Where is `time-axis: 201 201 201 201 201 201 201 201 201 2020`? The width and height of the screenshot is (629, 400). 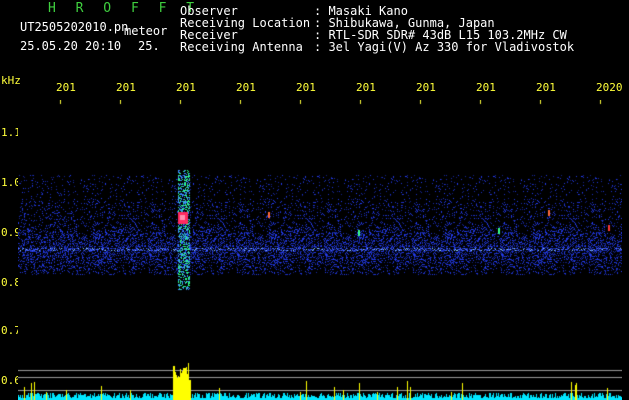 time-axis: 201 201 201 201 201 201 201 201 201 2020 is located at coordinates (314, 88).